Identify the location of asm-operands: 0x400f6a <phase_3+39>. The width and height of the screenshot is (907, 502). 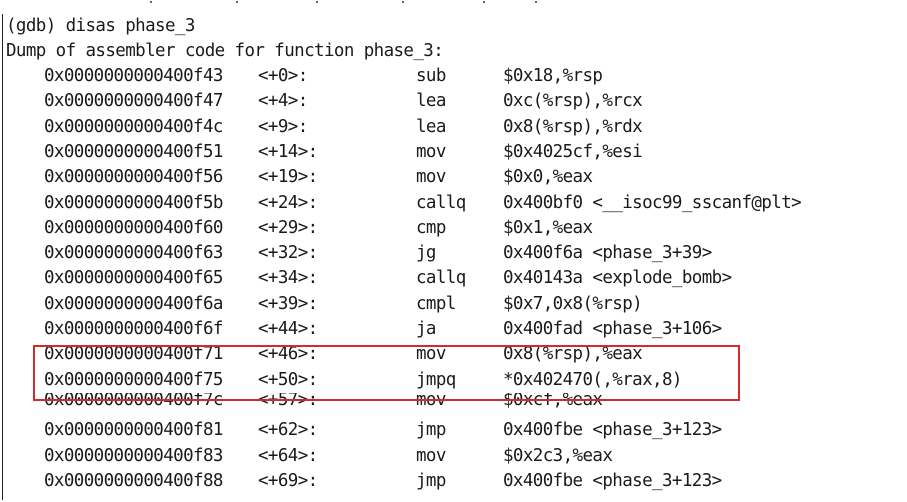
(607, 253).